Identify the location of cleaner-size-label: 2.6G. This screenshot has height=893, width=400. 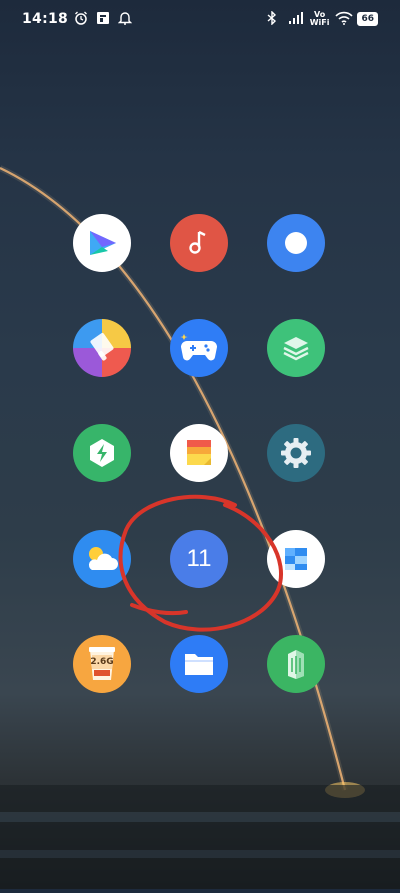
(101, 662).